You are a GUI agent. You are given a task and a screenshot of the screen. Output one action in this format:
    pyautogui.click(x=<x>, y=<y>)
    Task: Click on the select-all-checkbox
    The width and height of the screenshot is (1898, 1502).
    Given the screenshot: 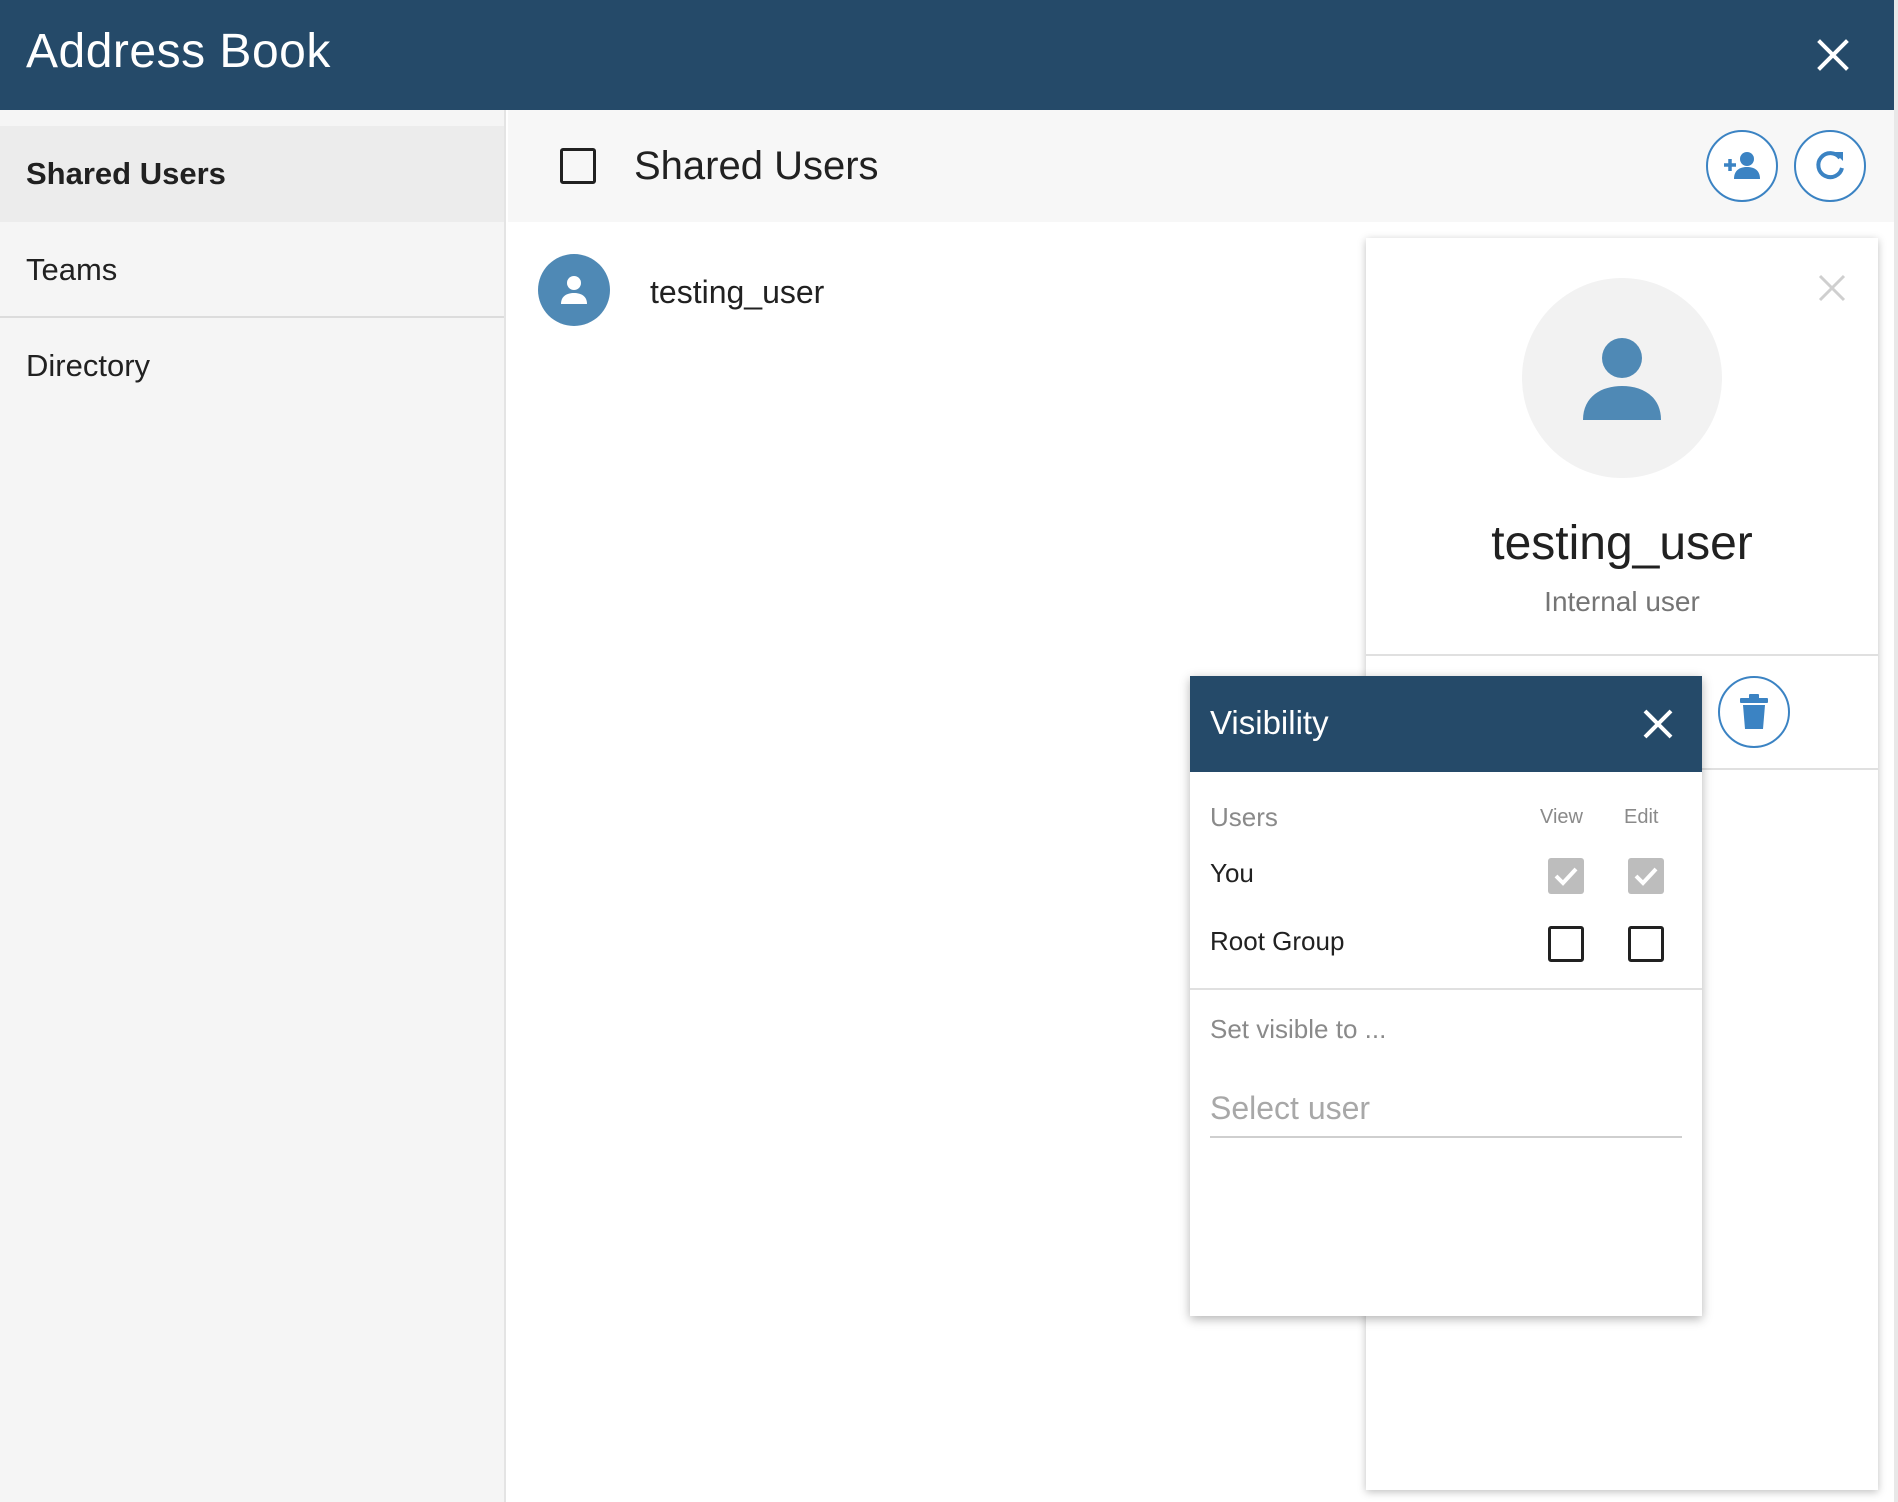 What is the action you would take?
    pyautogui.click(x=578, y=166)
    